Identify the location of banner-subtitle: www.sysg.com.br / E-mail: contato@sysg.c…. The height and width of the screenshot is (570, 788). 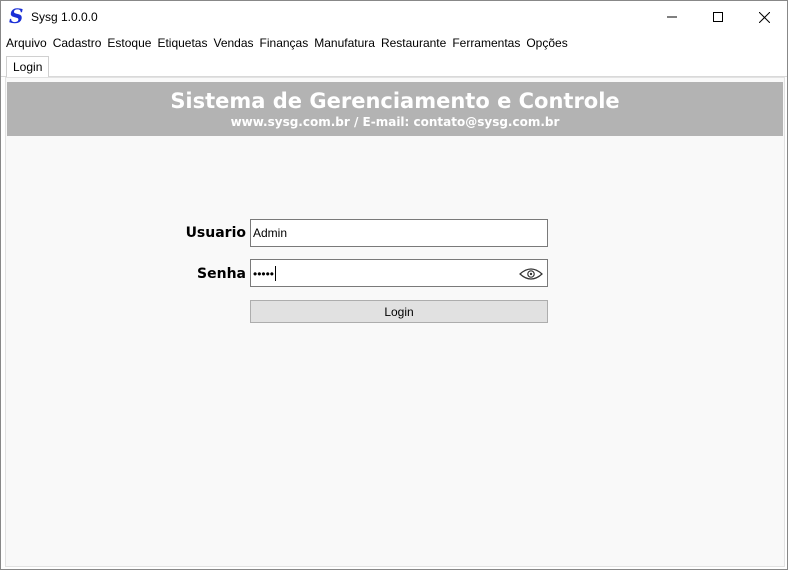
(395, 122).